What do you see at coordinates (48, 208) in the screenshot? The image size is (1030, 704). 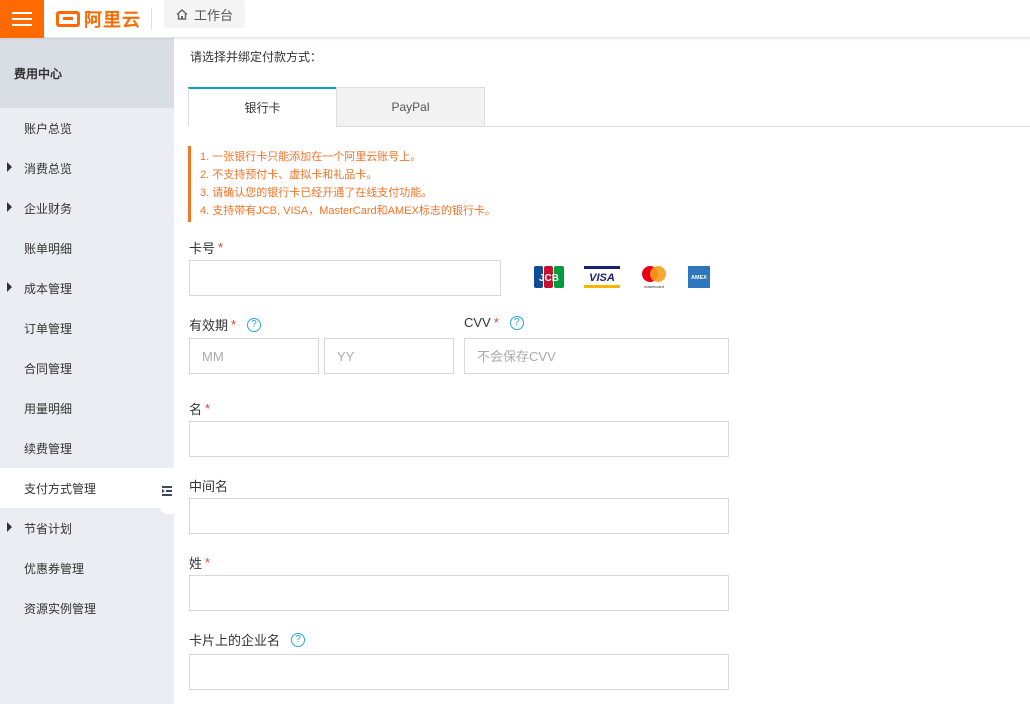 I see `sidebar-item-label: 企业财务` at bounding box center [48, 208].